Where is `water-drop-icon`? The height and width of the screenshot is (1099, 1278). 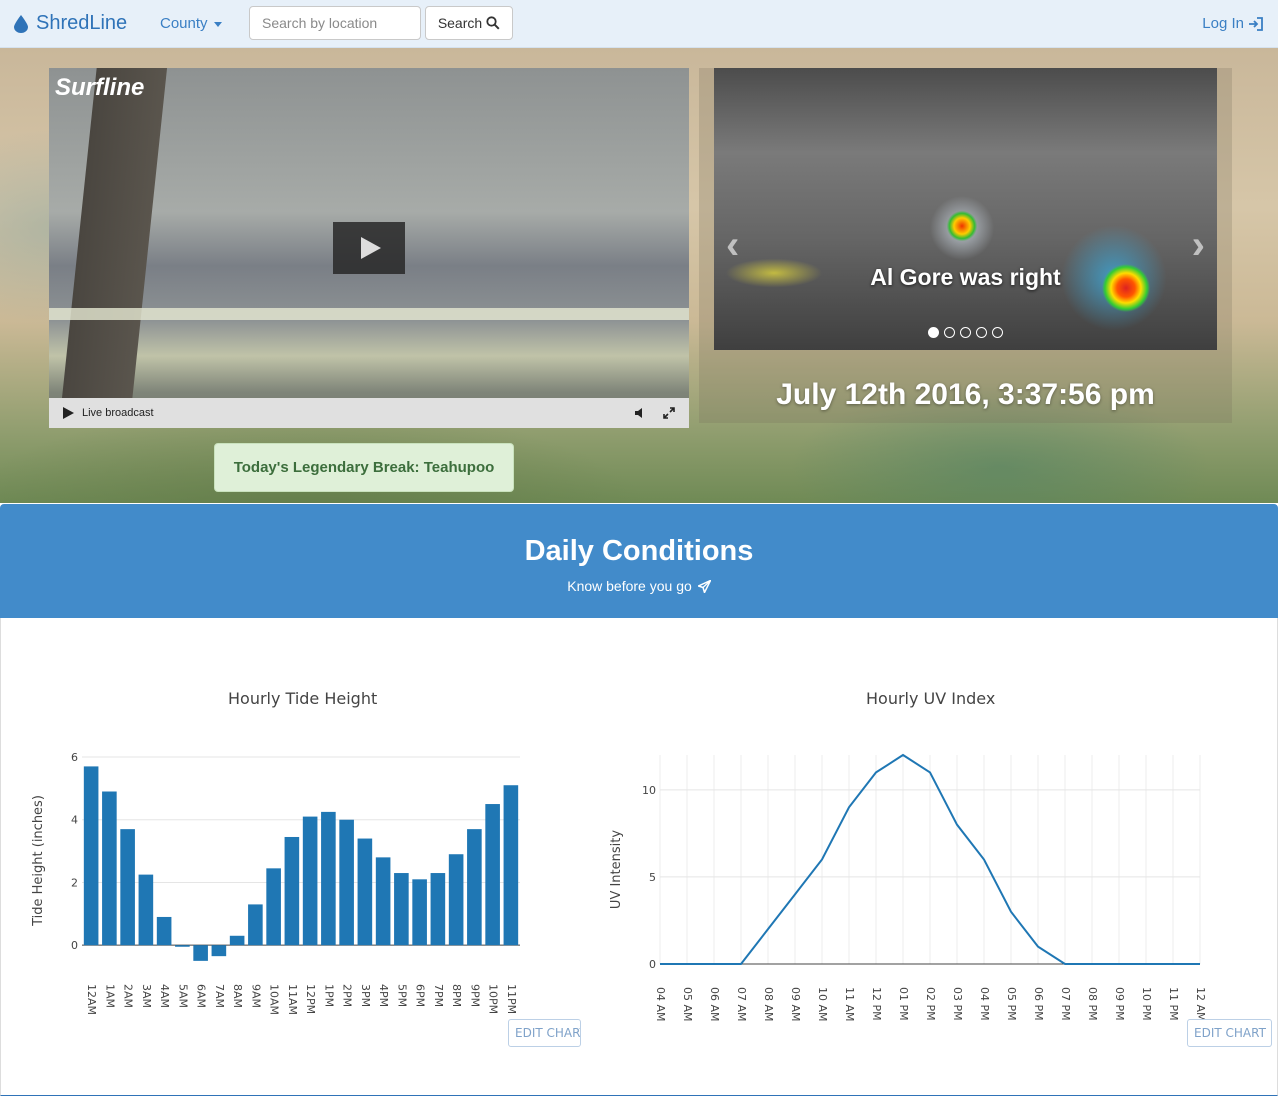
water-drop-icon is located at coordinates (21, 23).